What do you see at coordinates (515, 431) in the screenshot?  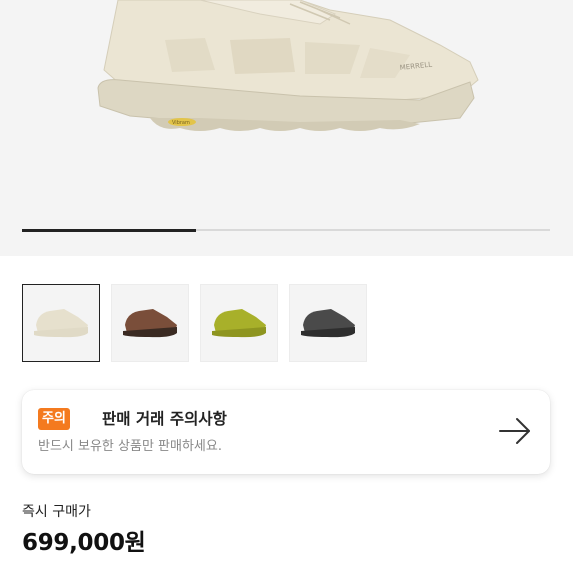 I see `arrow-right-icon` at bounding box center [515, 431].